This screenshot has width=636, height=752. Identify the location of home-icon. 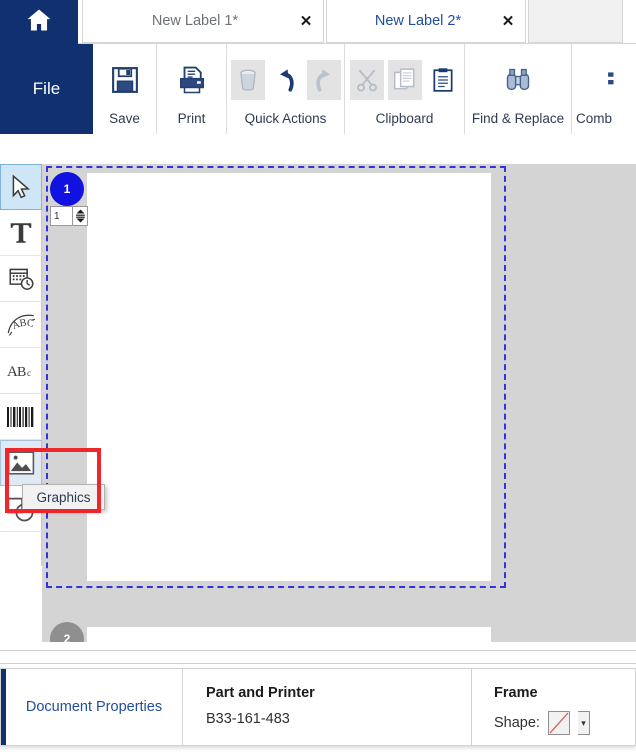
(39, 22).